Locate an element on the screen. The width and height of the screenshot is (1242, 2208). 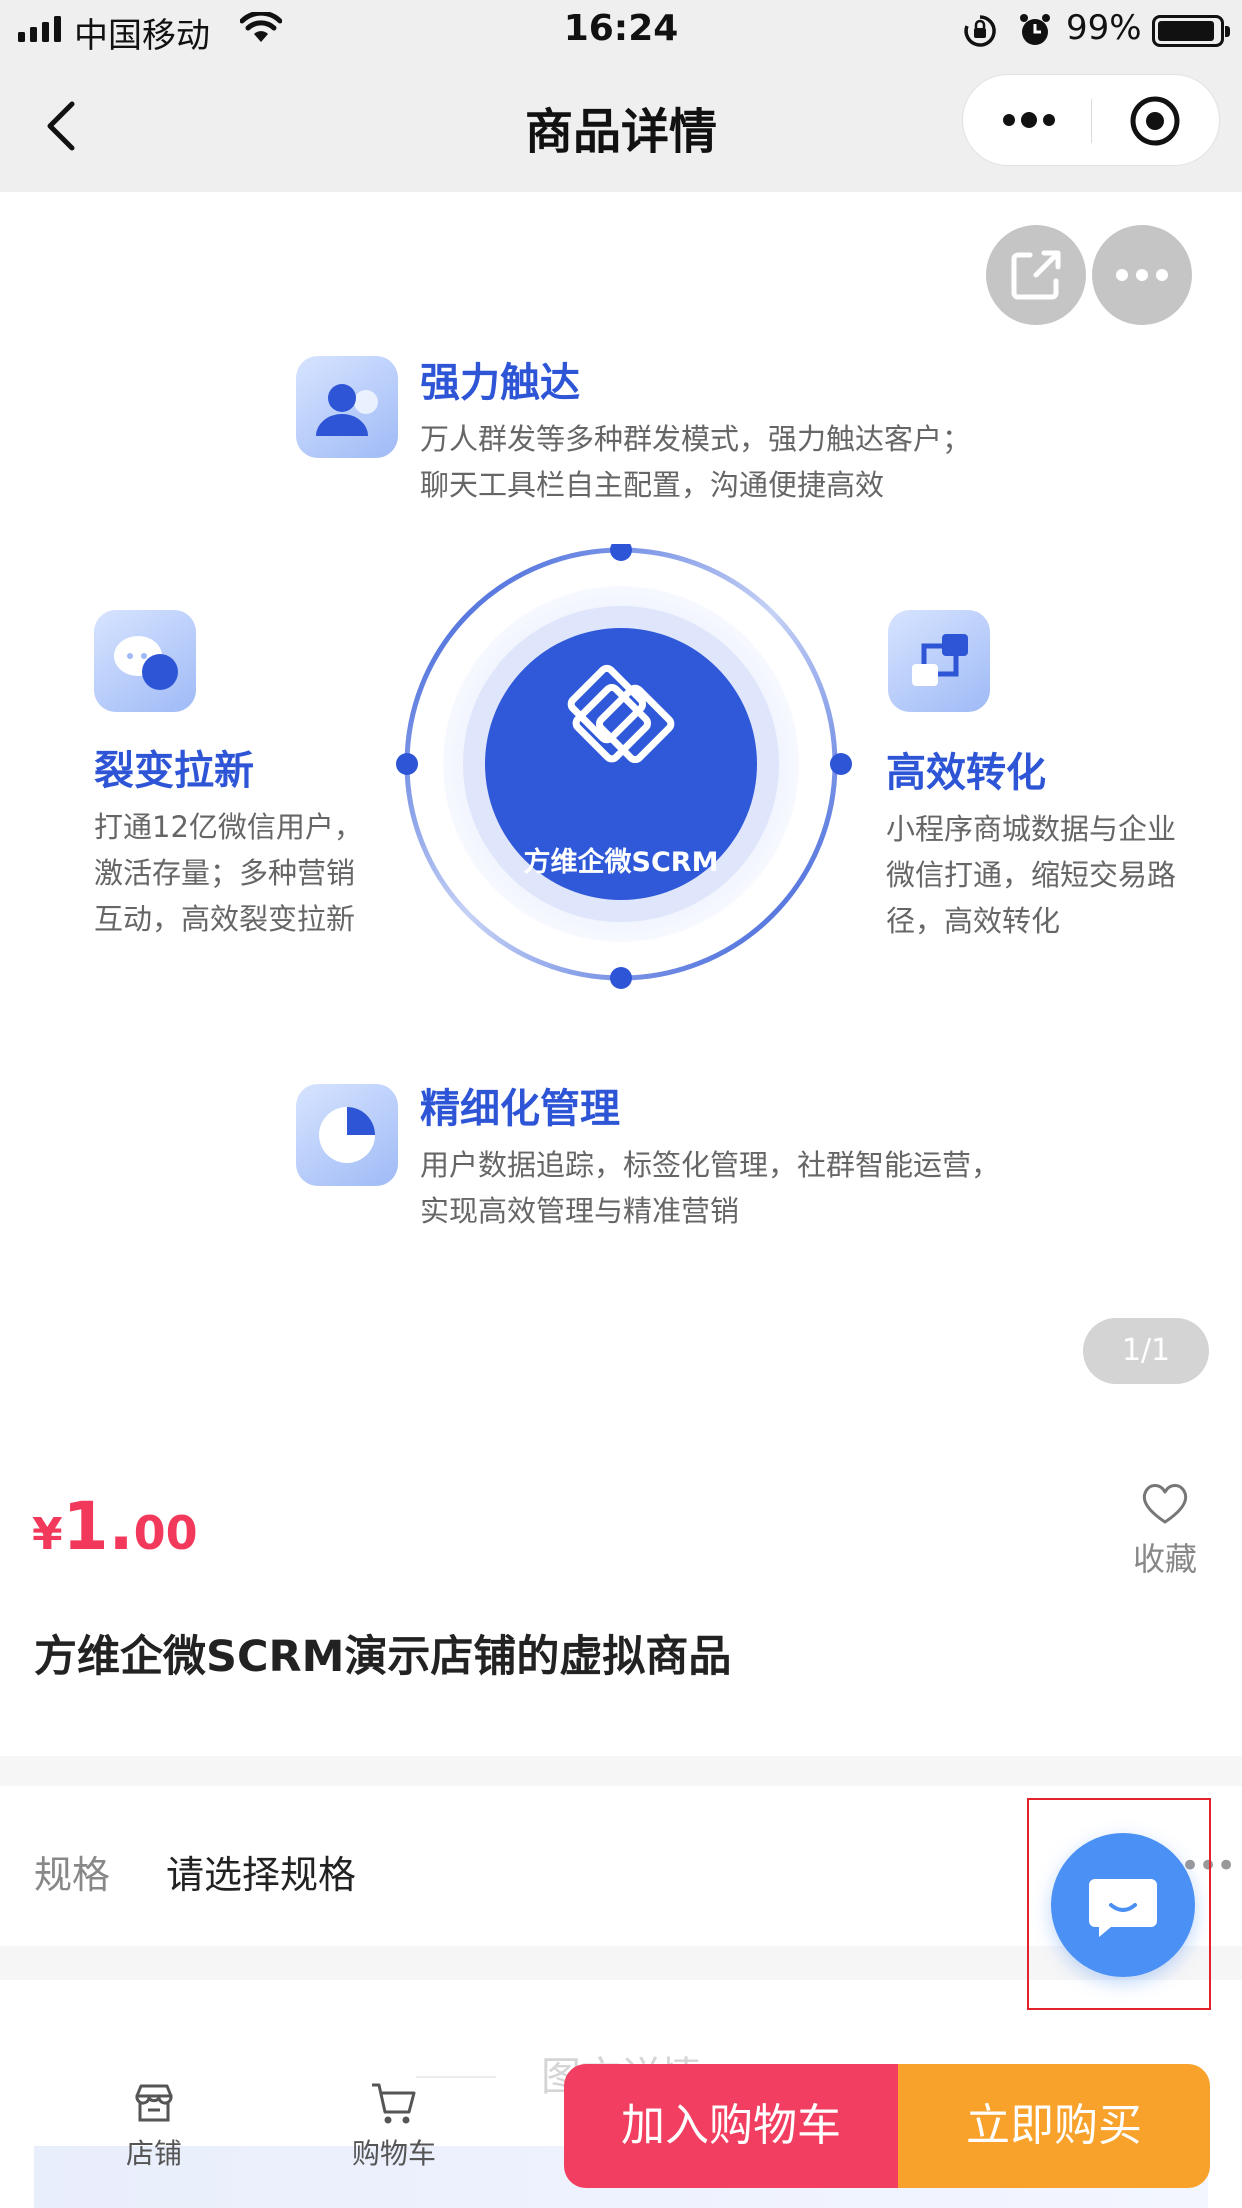
image-page-indicator: 1/1 is located at coordinates (1146, 1351).